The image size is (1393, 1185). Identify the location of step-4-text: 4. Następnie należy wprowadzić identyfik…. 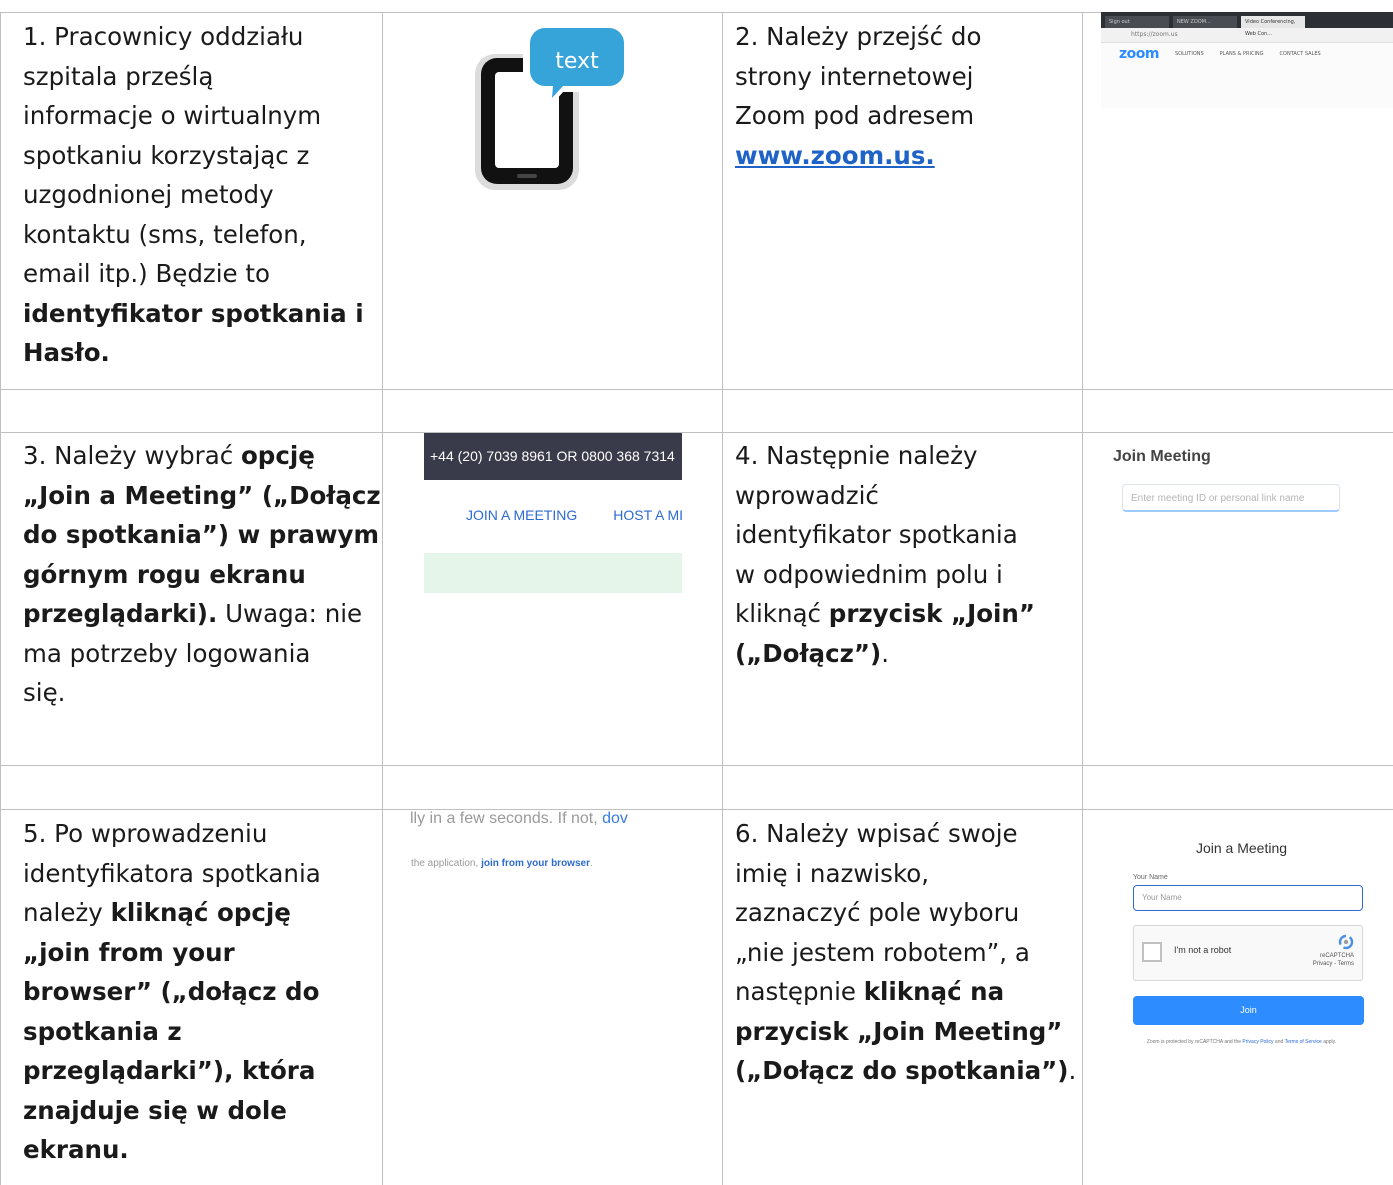
(885, 554).